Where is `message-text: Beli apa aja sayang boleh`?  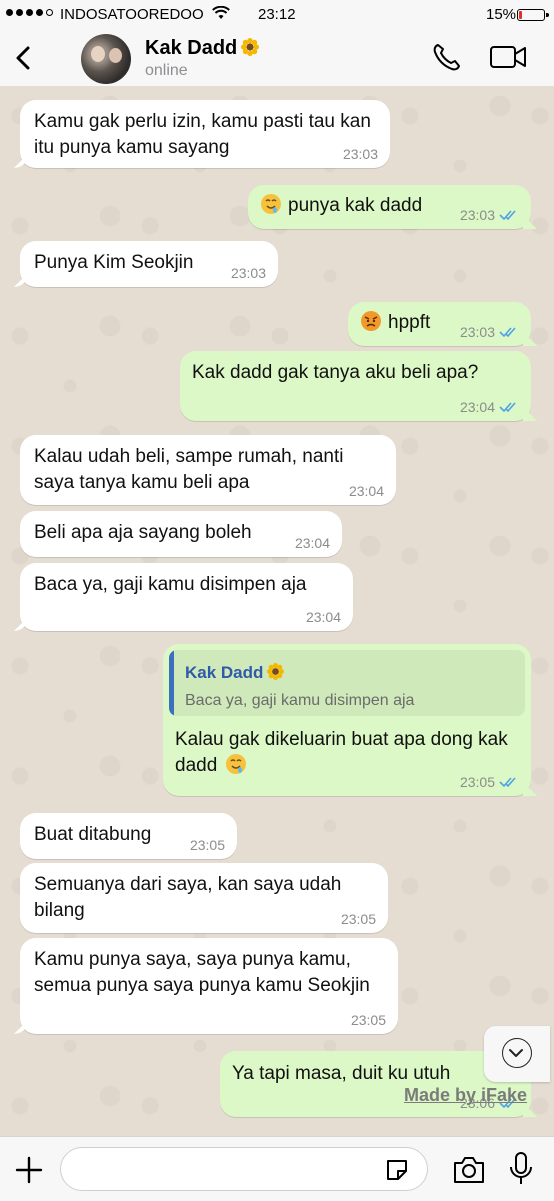
message-text: Beli apa aja sayang boleh is located at coordinates (143, 532).